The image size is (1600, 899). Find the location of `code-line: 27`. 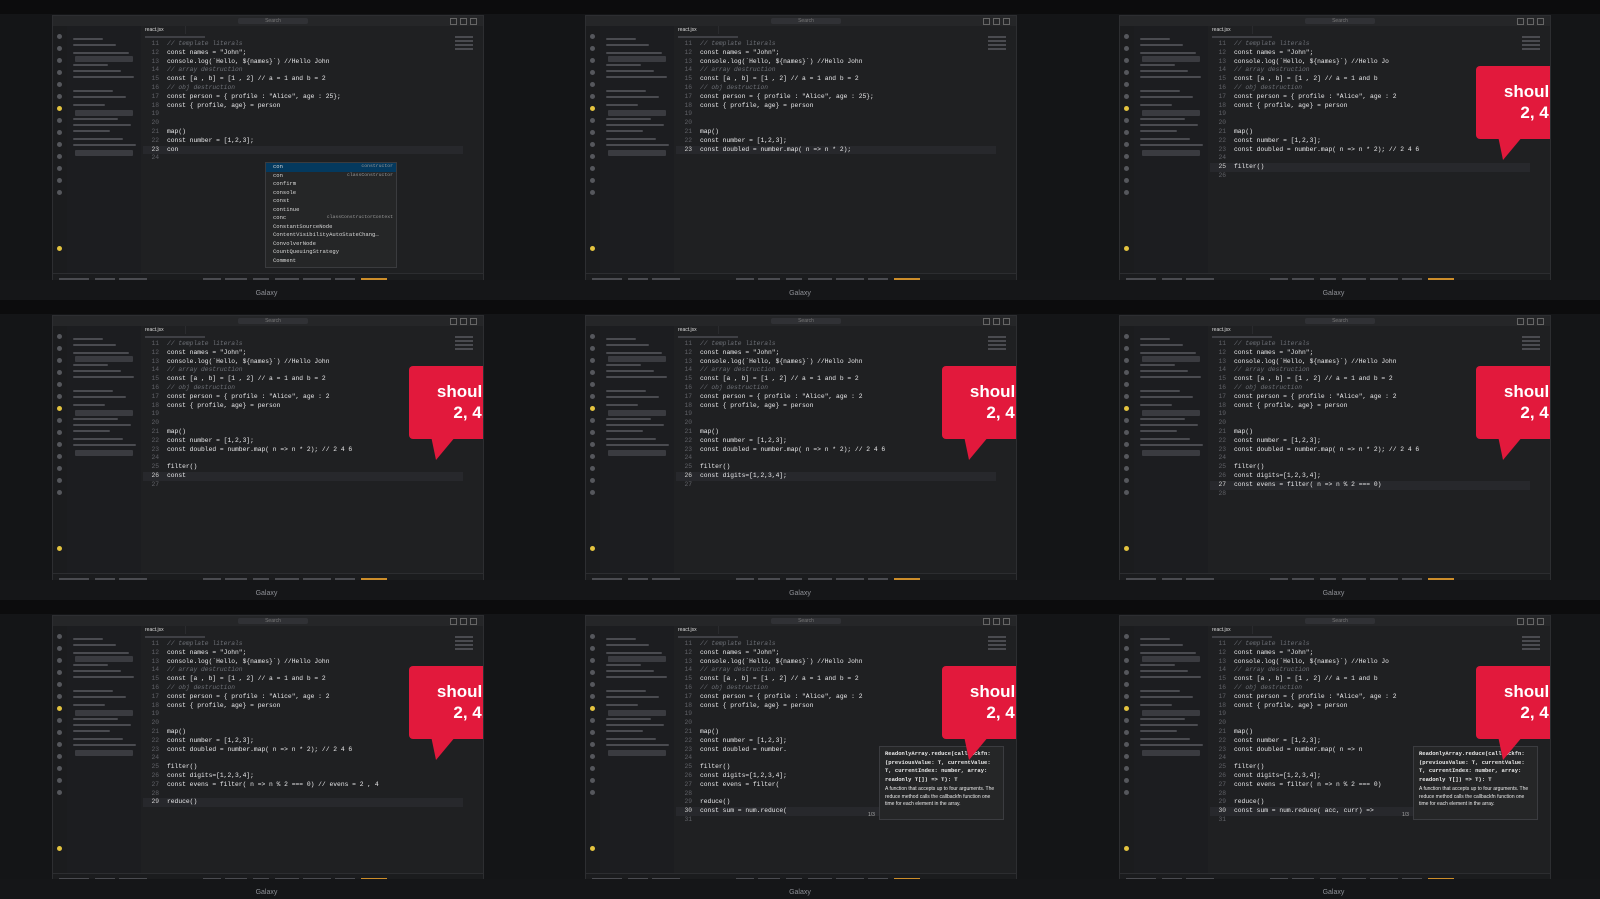

code-line: 27 is located at coordinates (303, 485).